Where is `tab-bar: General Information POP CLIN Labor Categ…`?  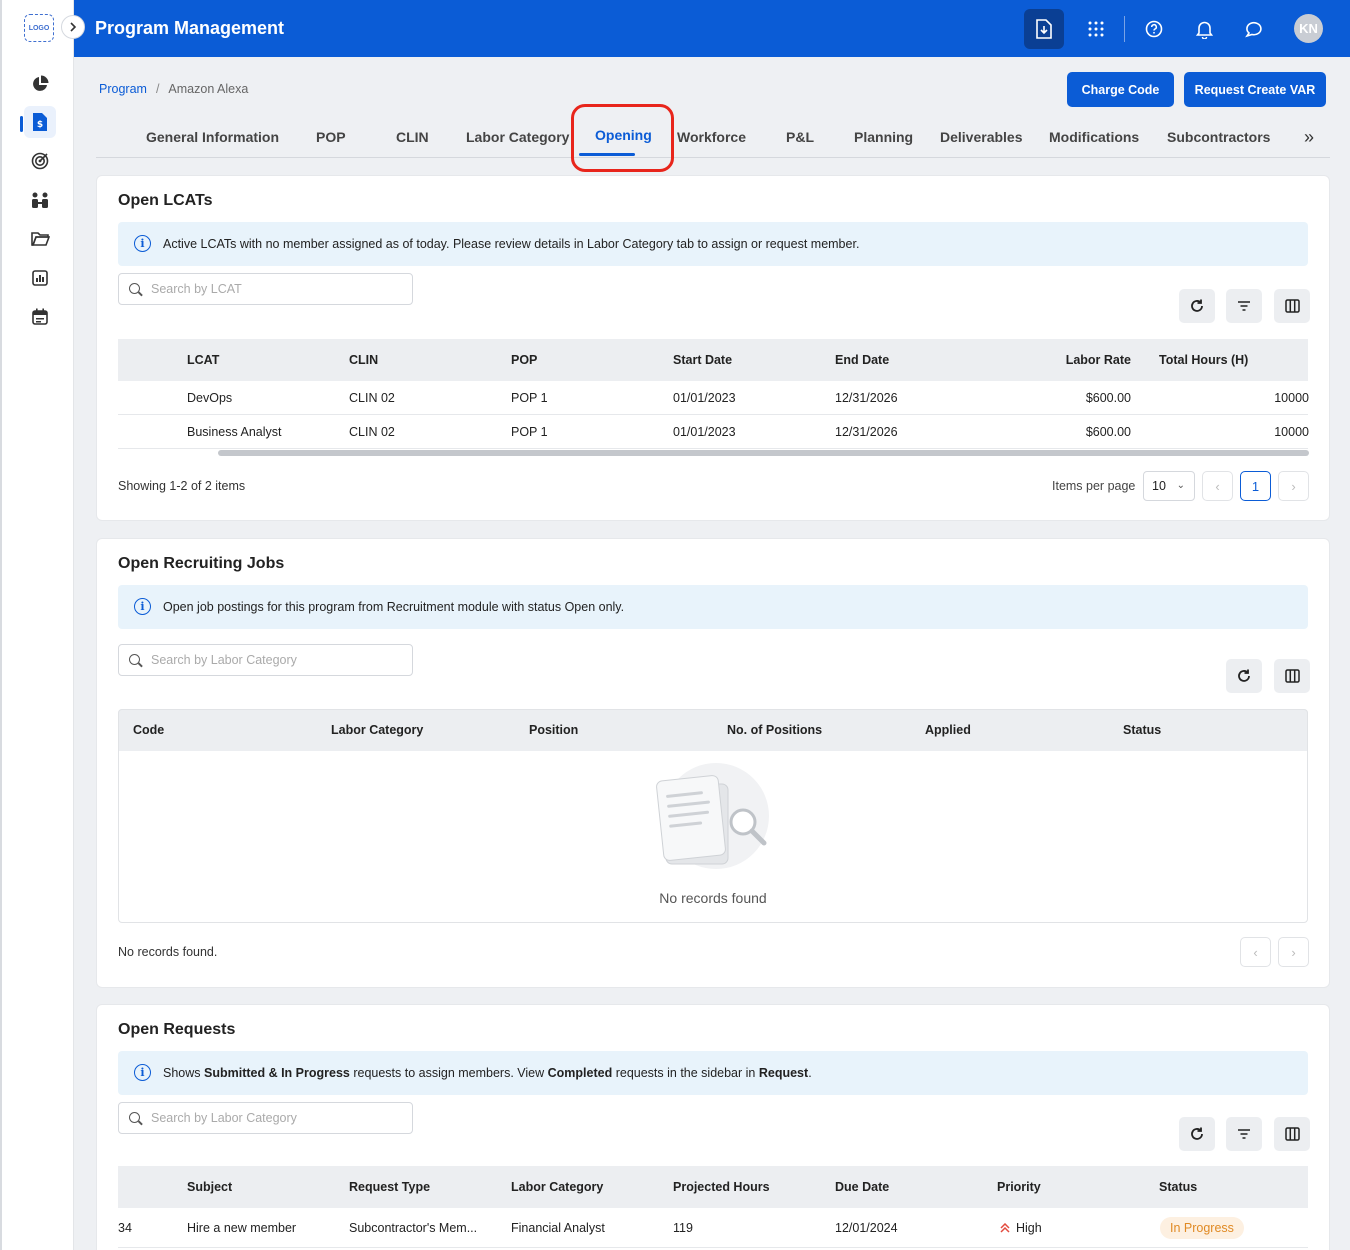 tab-bar: General Information POP CLIN Labor Categ… is located at coordinates (713, 138).